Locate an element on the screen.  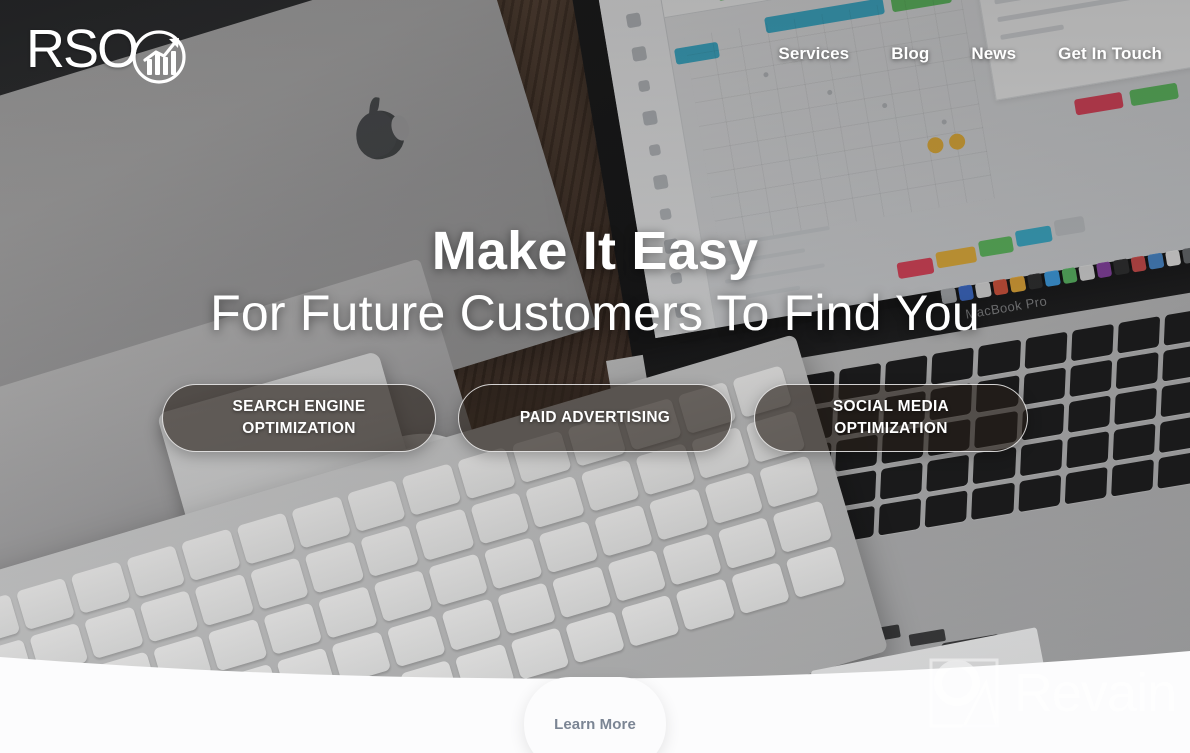
service-button-paid-advertising-line1: PAID ADVERTISING is located at coordinates (595, 417).